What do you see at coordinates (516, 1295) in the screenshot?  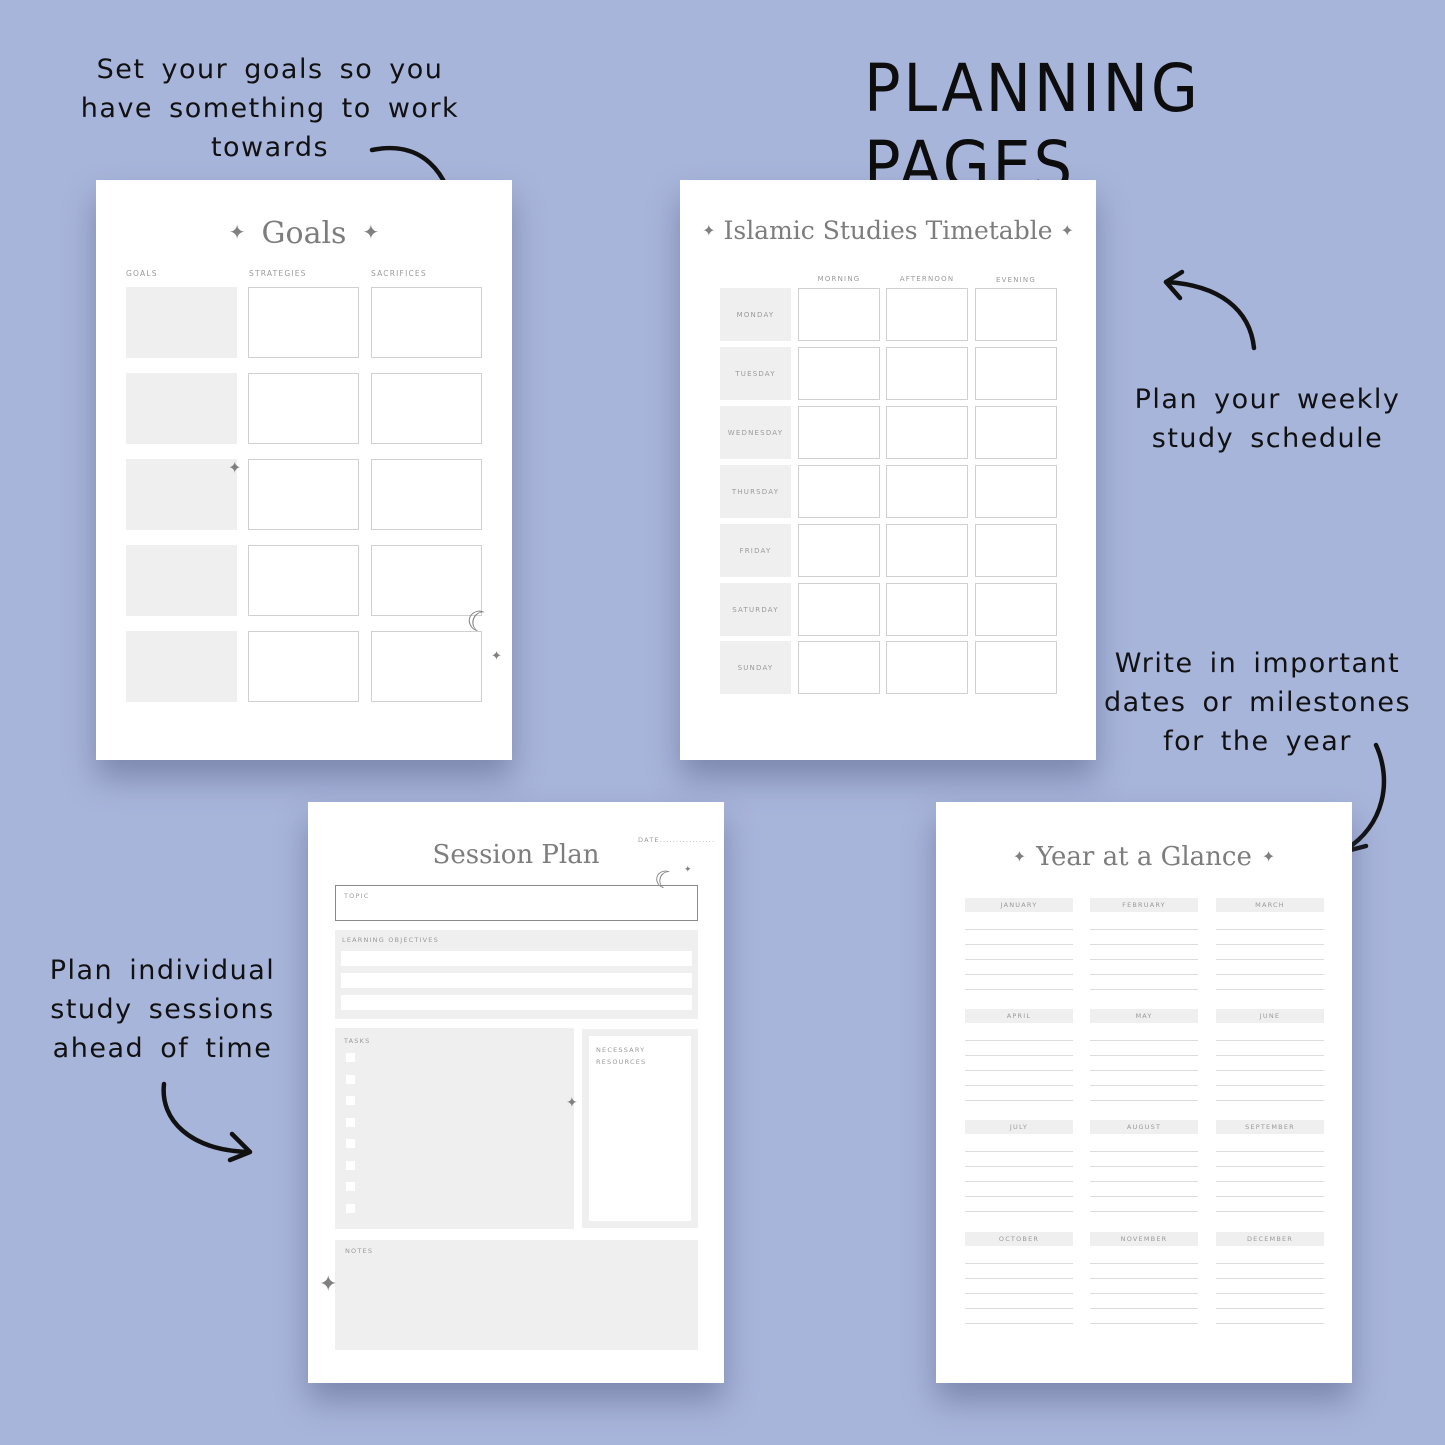 I see `notes-section: NOTES` at bounding box center [516, 1295].